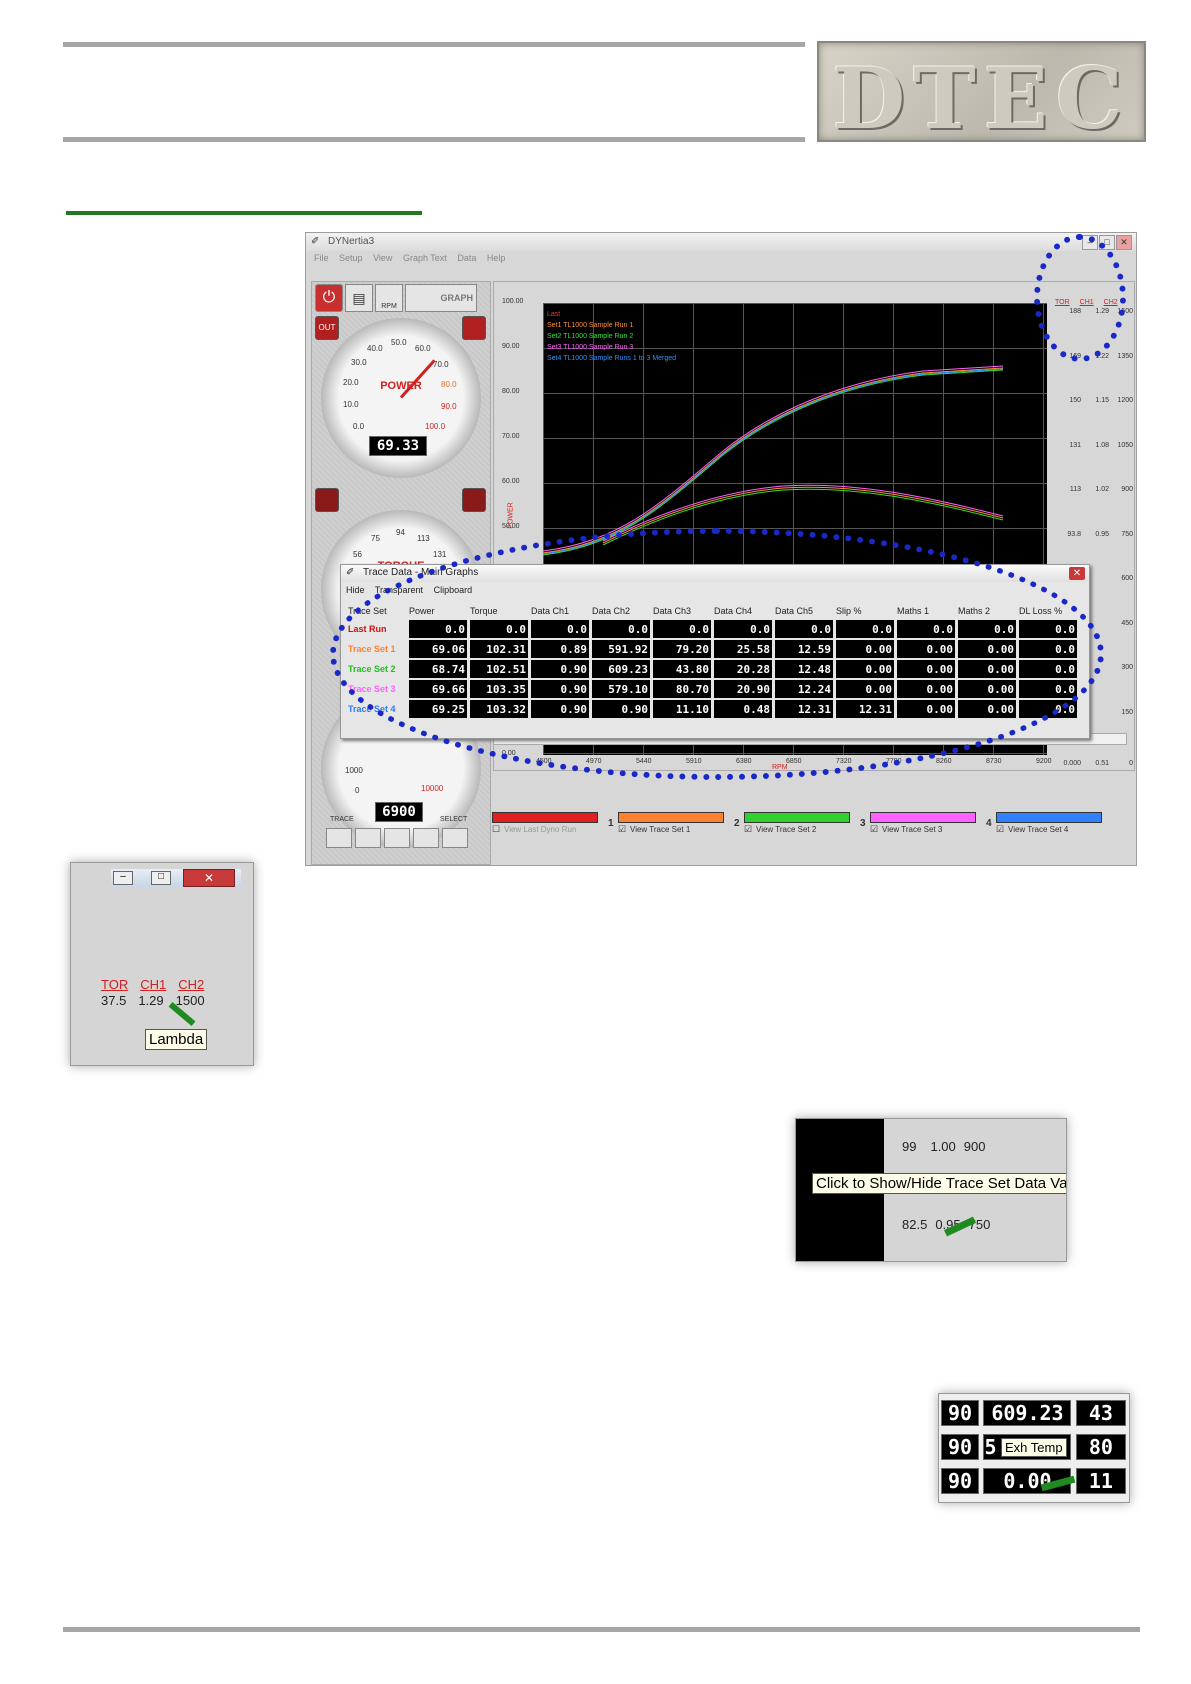  What do you see at coordinates (981, 94) in the screenshot?
I see `dtec-logo: DTEC` at bounding box center [981, 94].